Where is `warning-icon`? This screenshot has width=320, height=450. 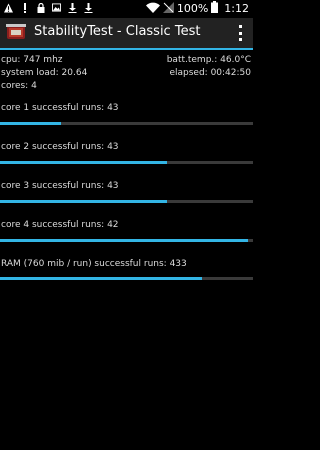
warning-icon is located at coordinates (8, 7).